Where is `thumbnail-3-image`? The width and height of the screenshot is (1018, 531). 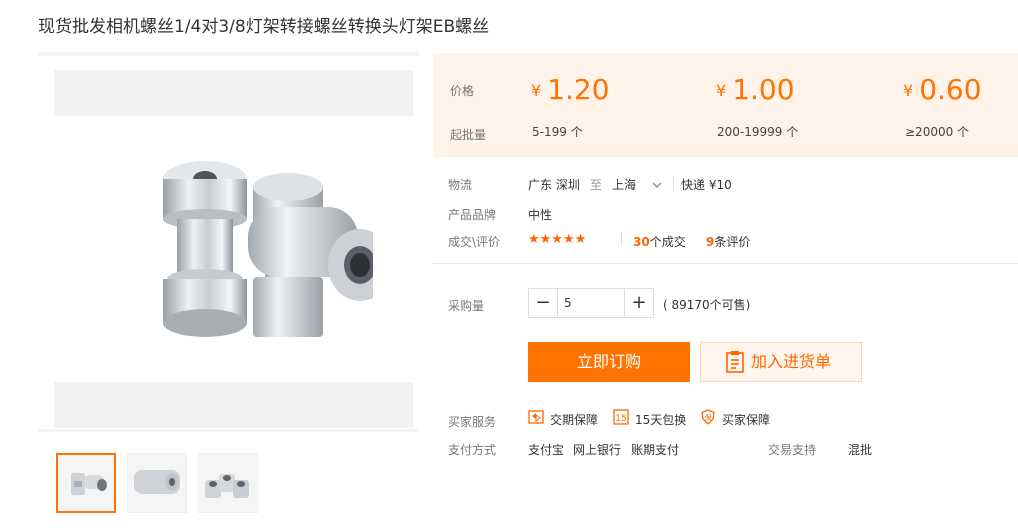 thumbnail-3-image is located at coordinates (227, 486).